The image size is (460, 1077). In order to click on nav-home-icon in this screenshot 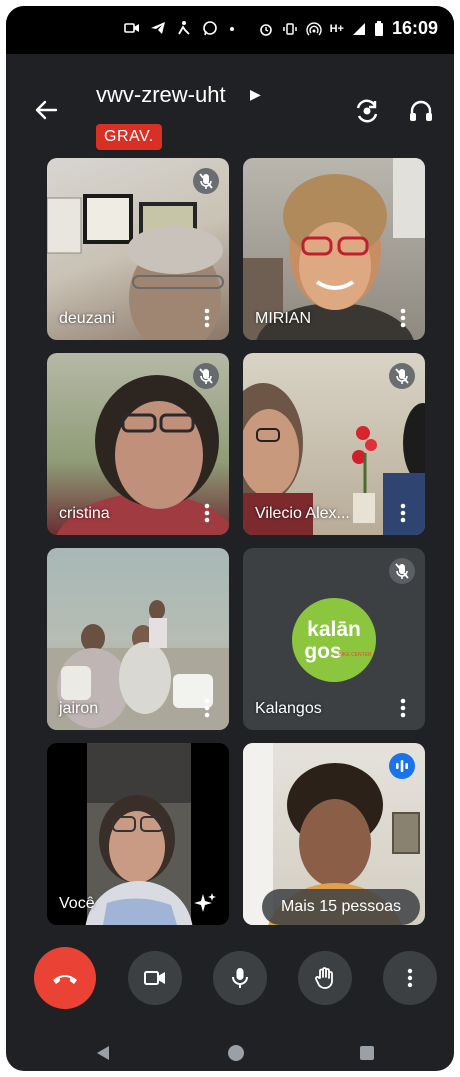, I will do `click(236, 1053)`.